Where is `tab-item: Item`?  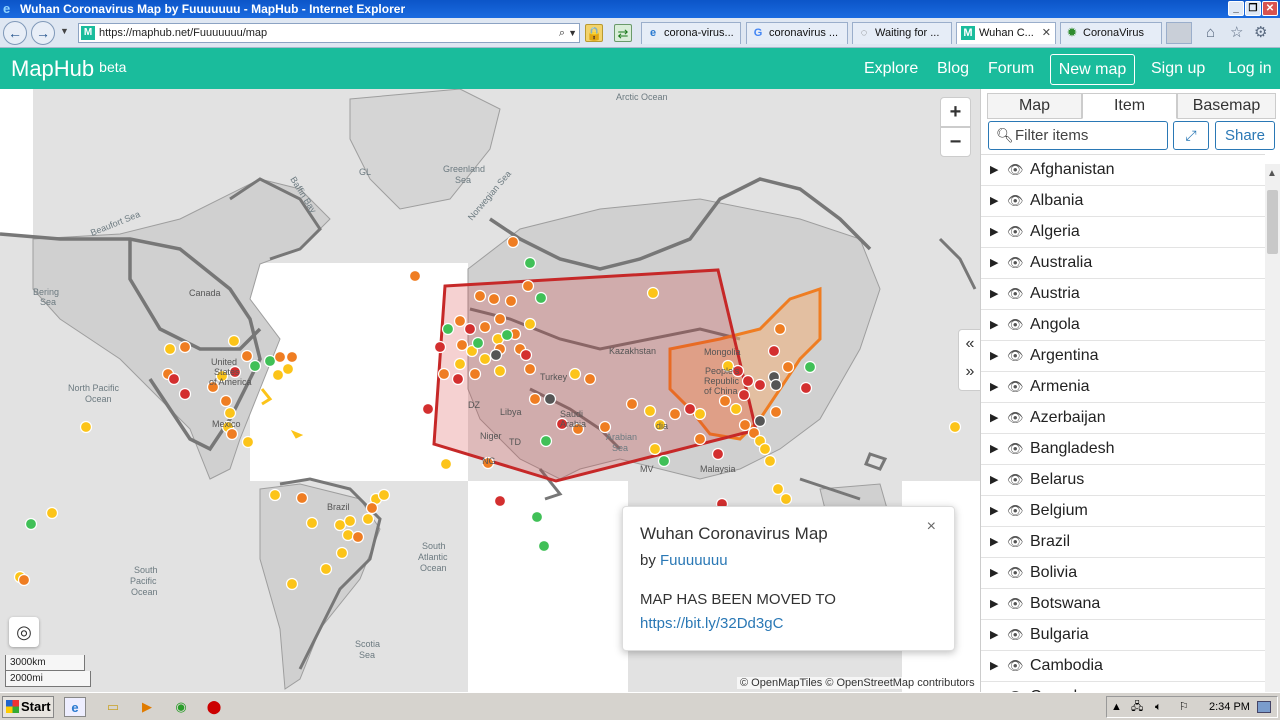 tab-item: Item is located at coordinates (1129, 106).